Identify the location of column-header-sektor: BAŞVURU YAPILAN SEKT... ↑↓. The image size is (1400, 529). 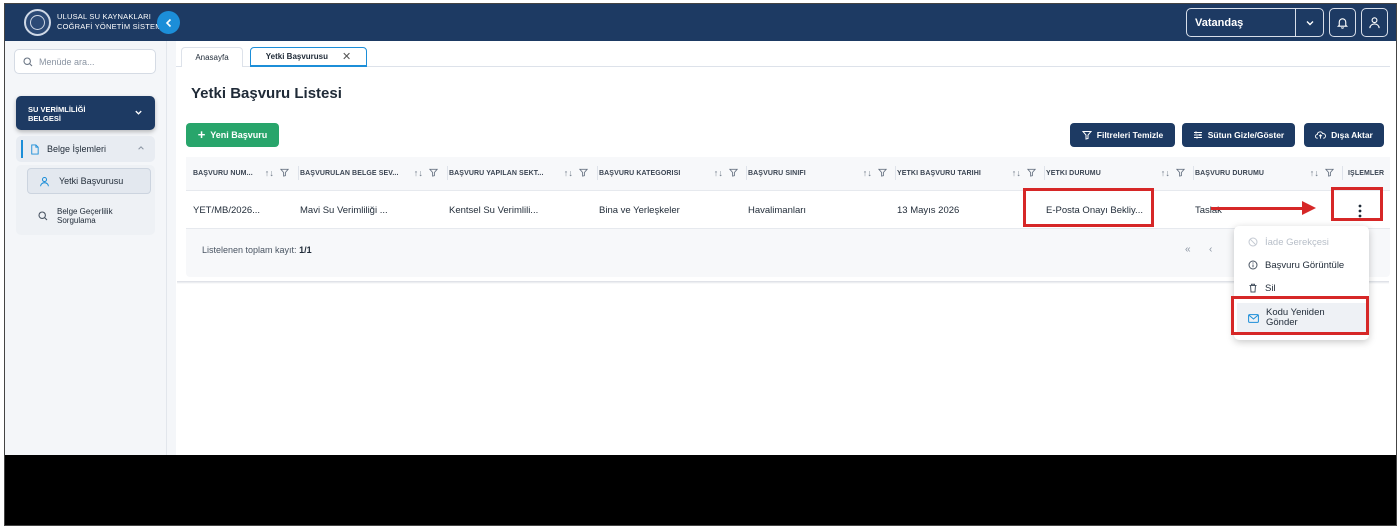
(523, 173).